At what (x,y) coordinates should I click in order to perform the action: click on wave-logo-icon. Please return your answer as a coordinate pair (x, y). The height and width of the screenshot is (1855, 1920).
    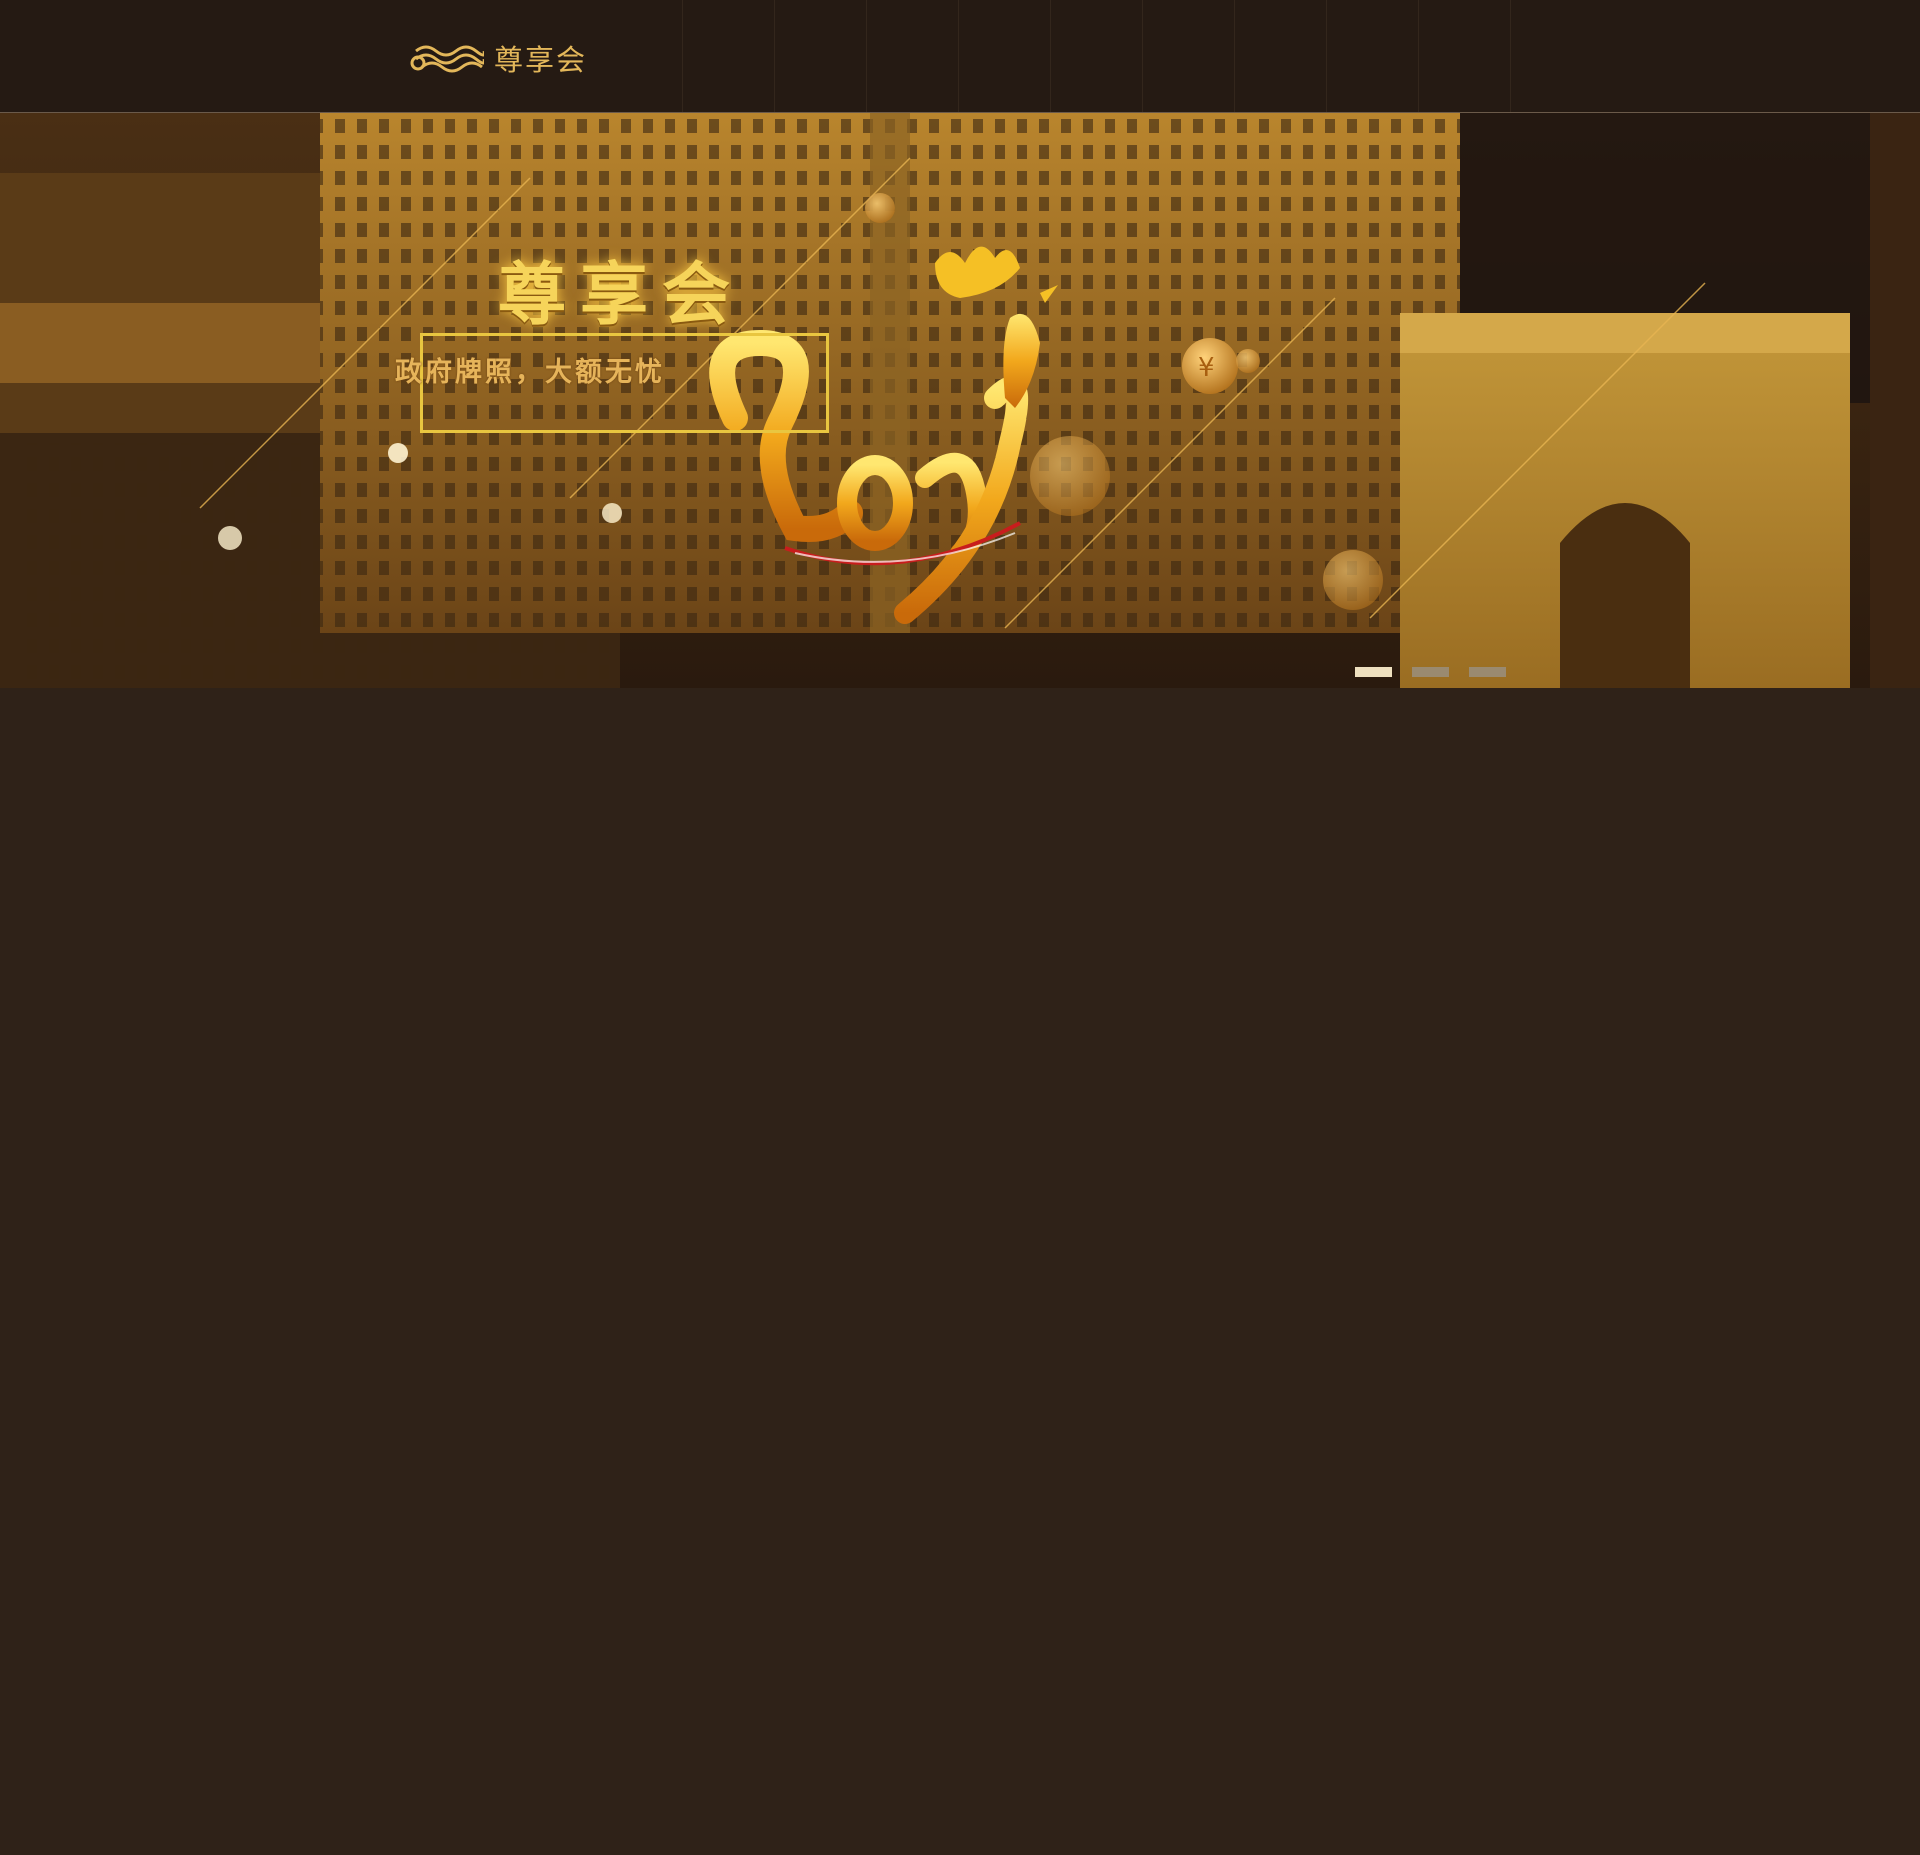
    Looking at the image, I should click on (447, 59).